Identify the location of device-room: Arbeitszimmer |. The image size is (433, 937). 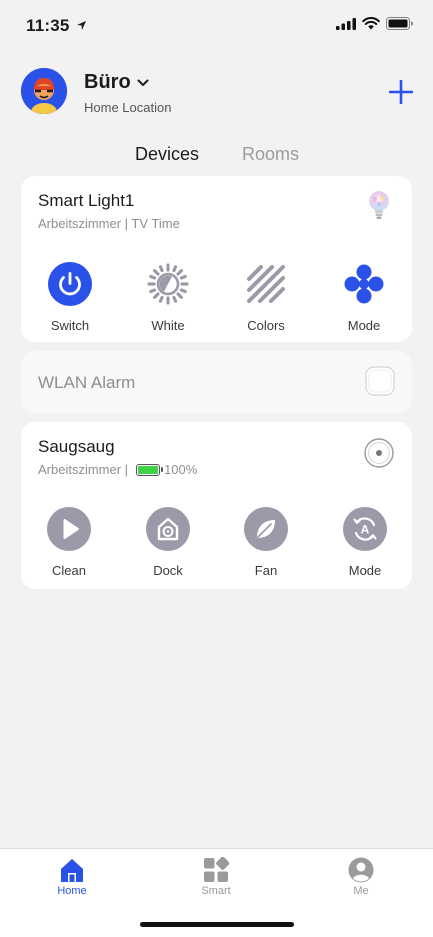
(83, 469).